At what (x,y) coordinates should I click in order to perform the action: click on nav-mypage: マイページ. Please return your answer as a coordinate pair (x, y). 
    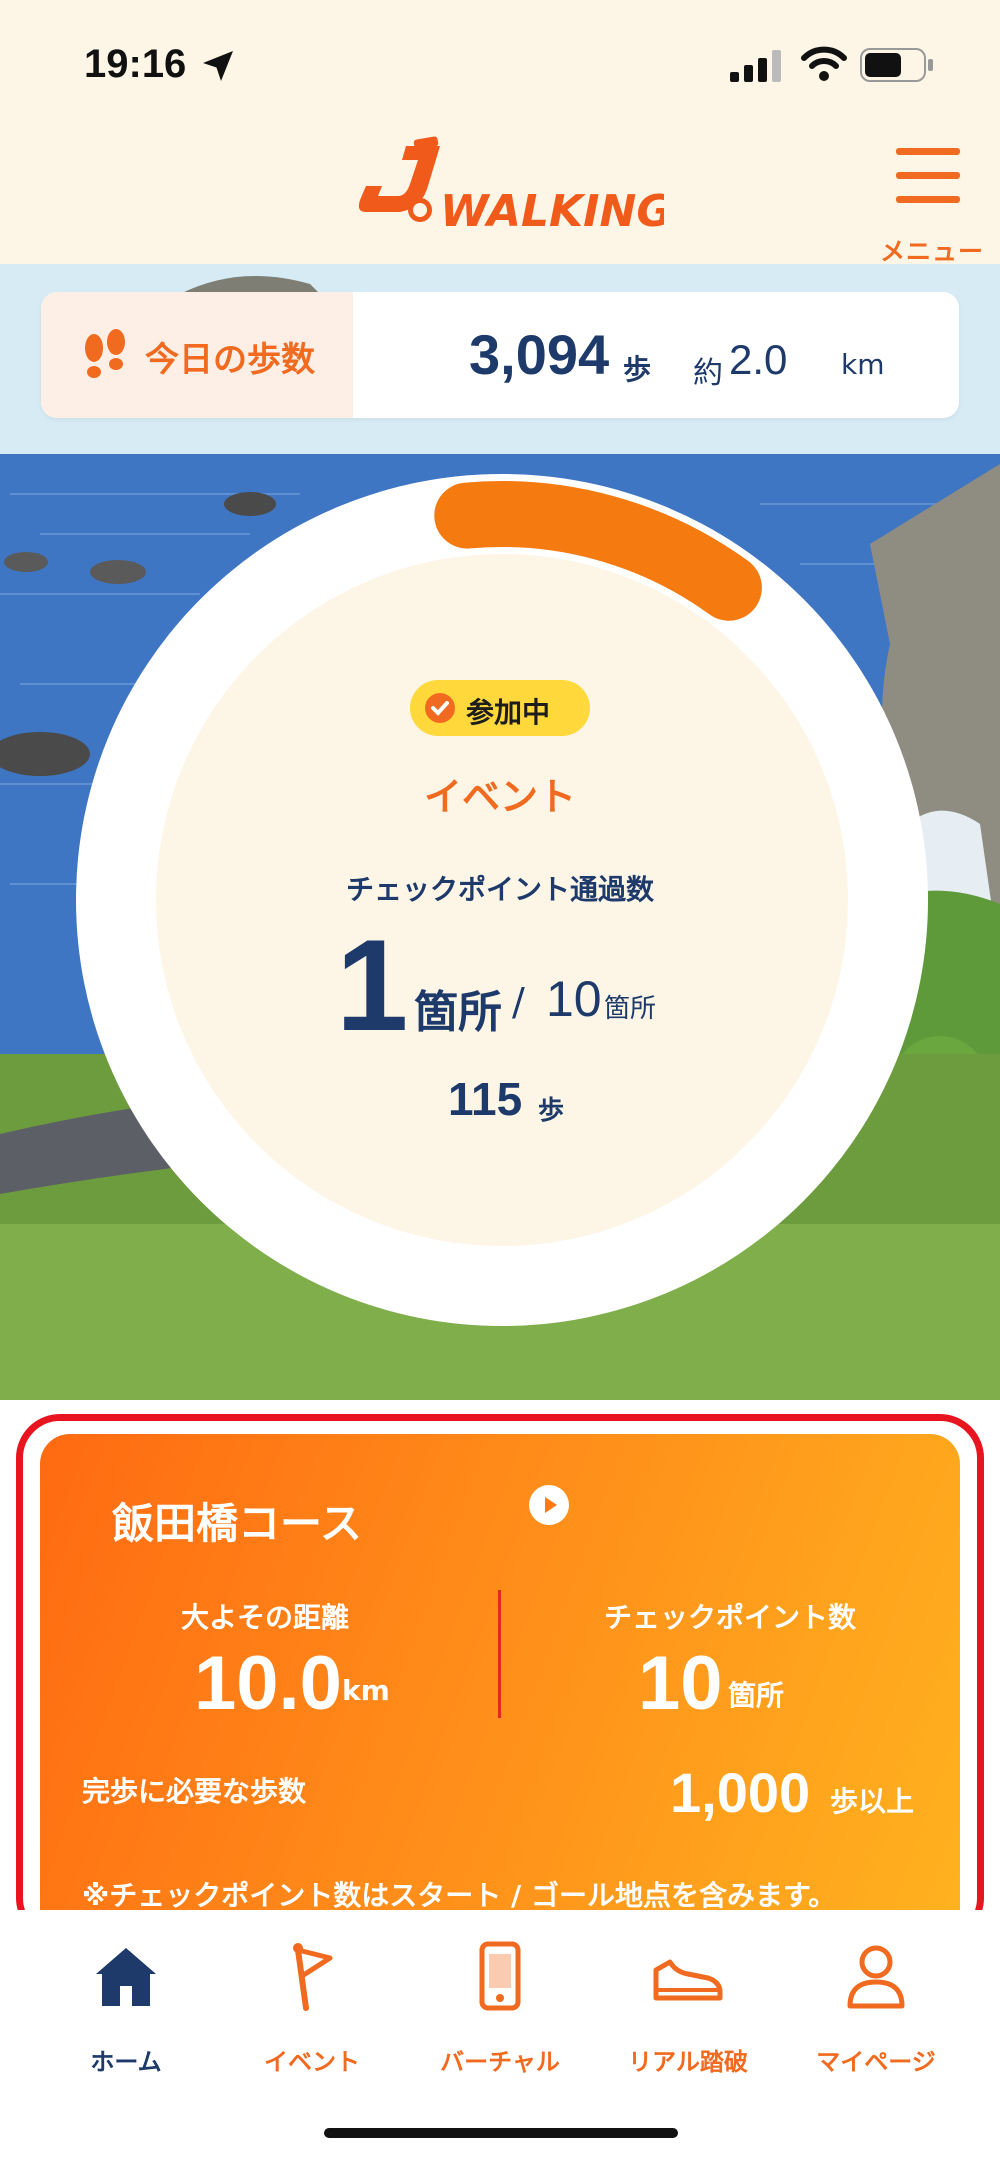
    Looking at the image, I should click on (876, 2008).